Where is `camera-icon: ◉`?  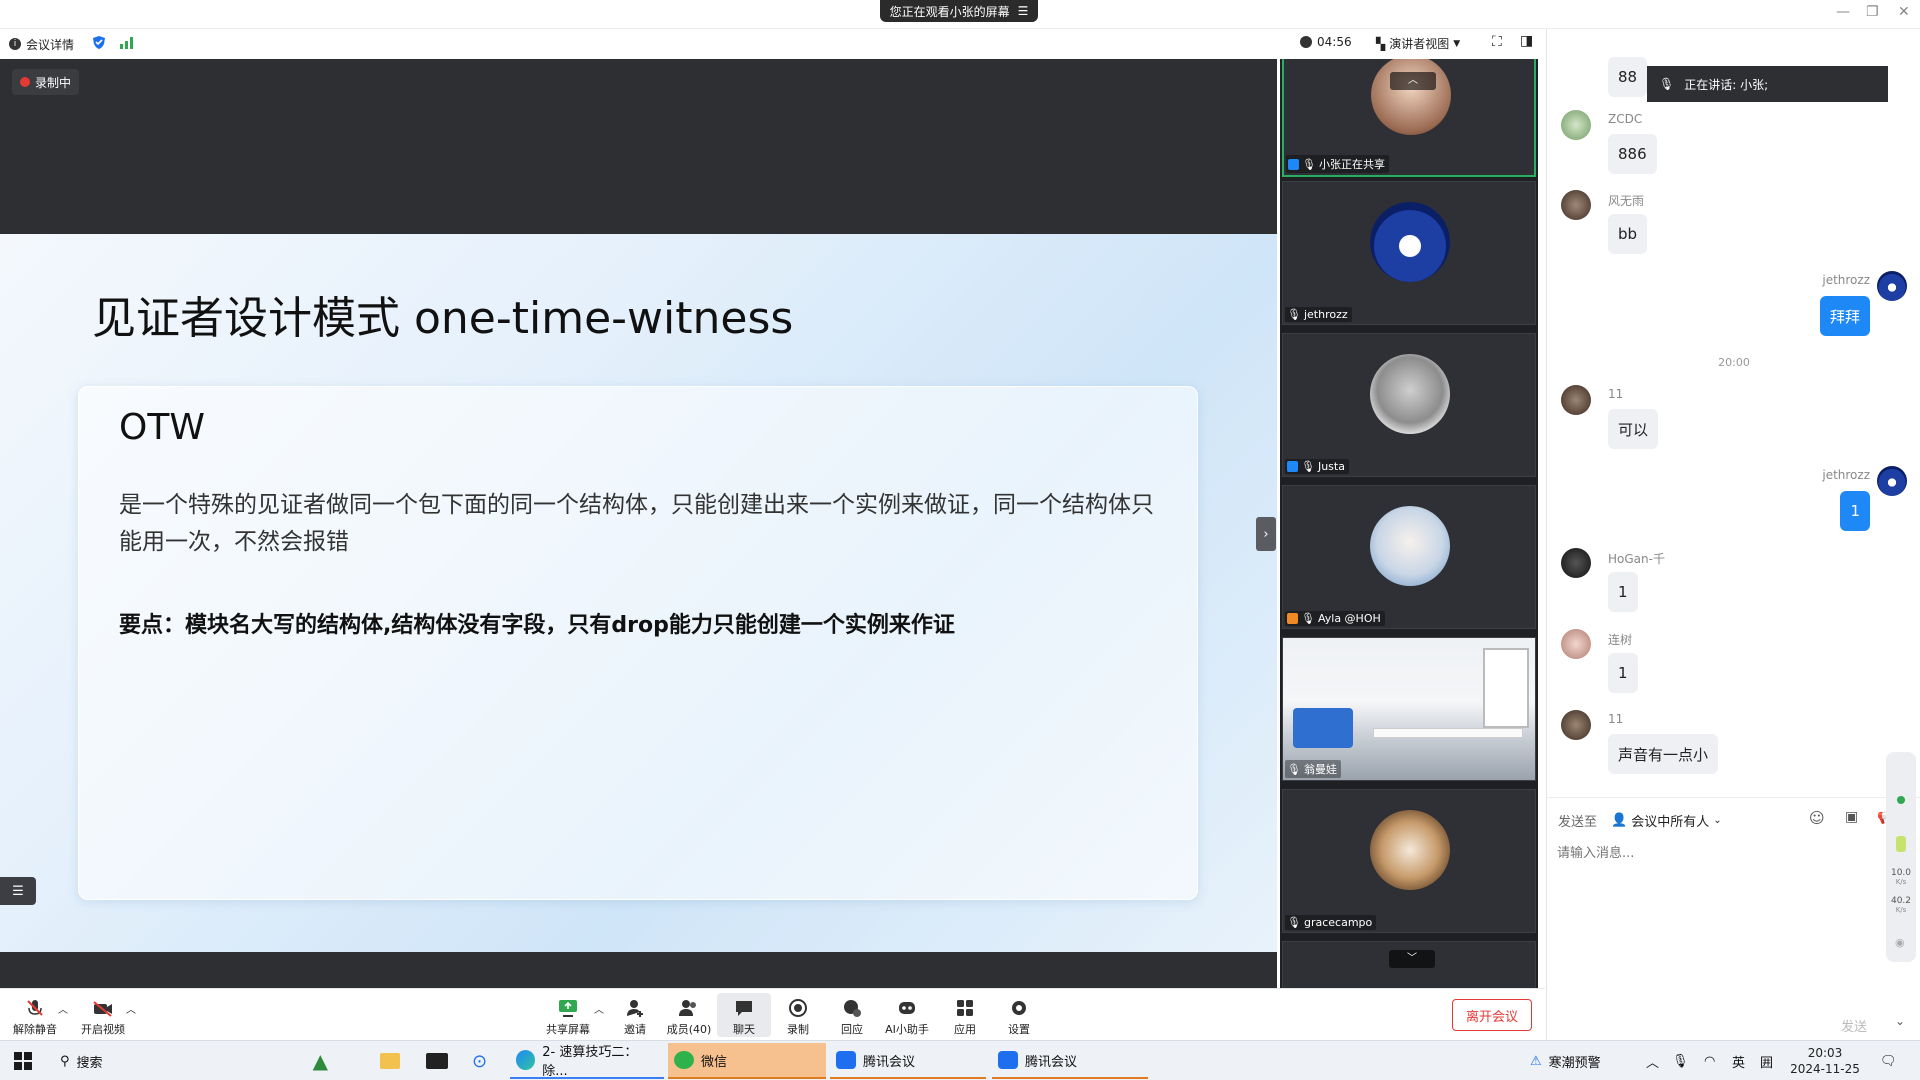 camera-icon: ◉ is located at coordinates (1900, 942).